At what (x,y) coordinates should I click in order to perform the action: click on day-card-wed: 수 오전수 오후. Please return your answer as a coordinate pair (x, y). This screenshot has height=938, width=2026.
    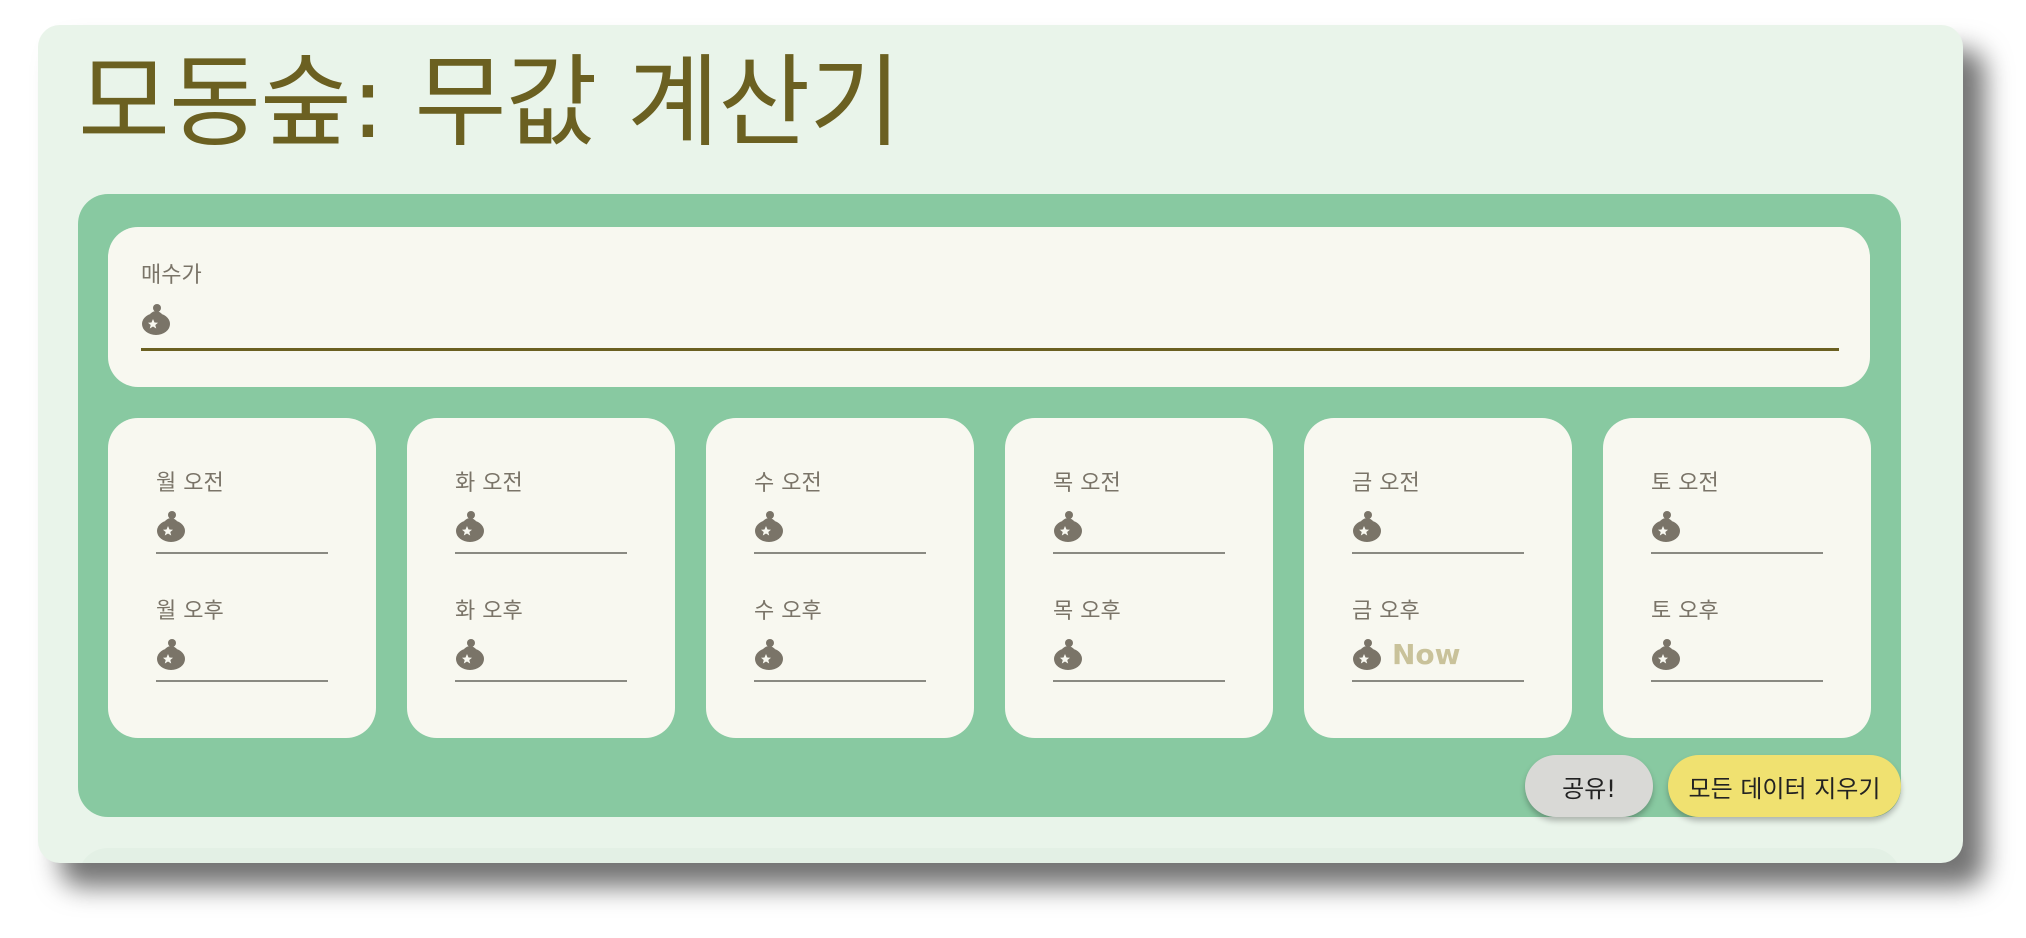
    Looking at the image, I should click on (840, 578).